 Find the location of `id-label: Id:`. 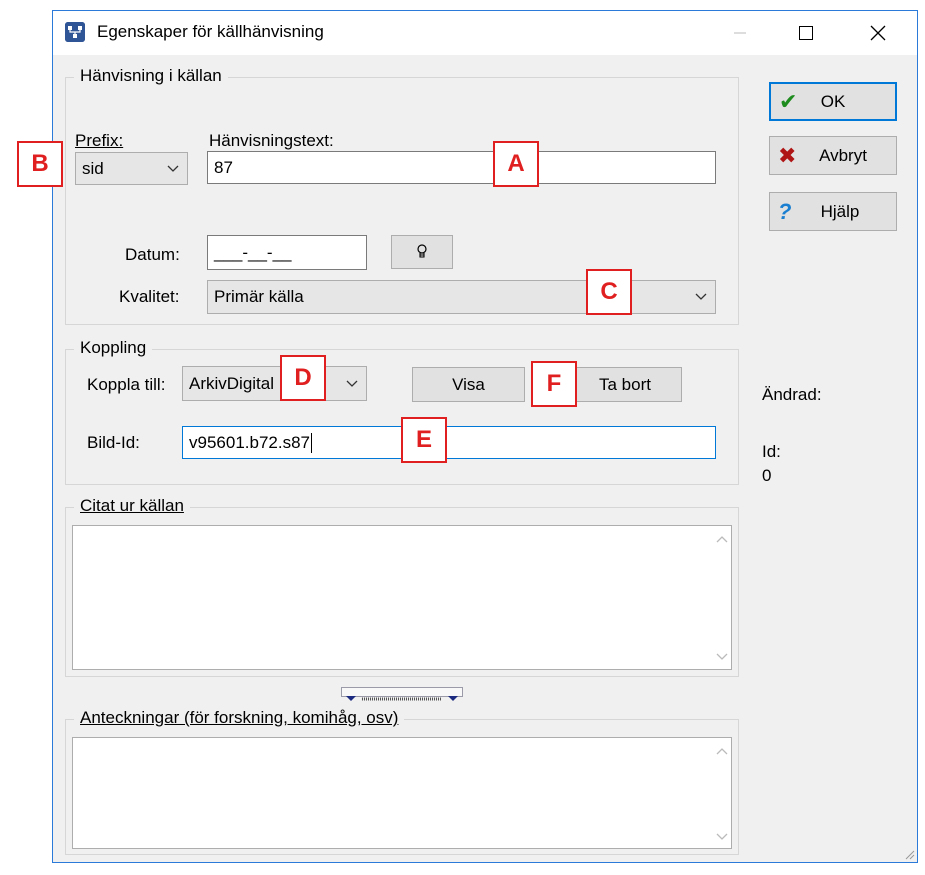

id-label: Id: is located at coordinates (771, 451).